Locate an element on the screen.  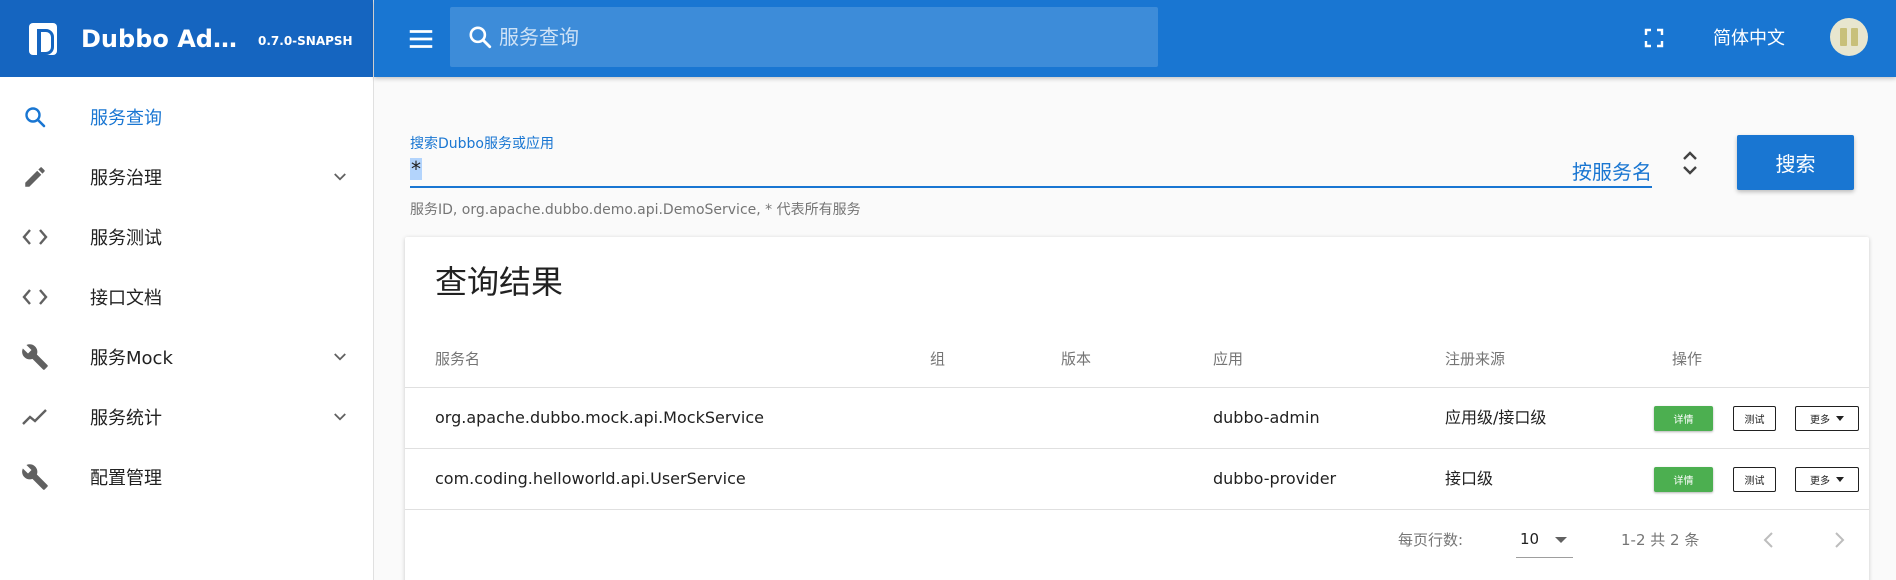
language-button: 简体中文 is located at coordinates (1749, 37).